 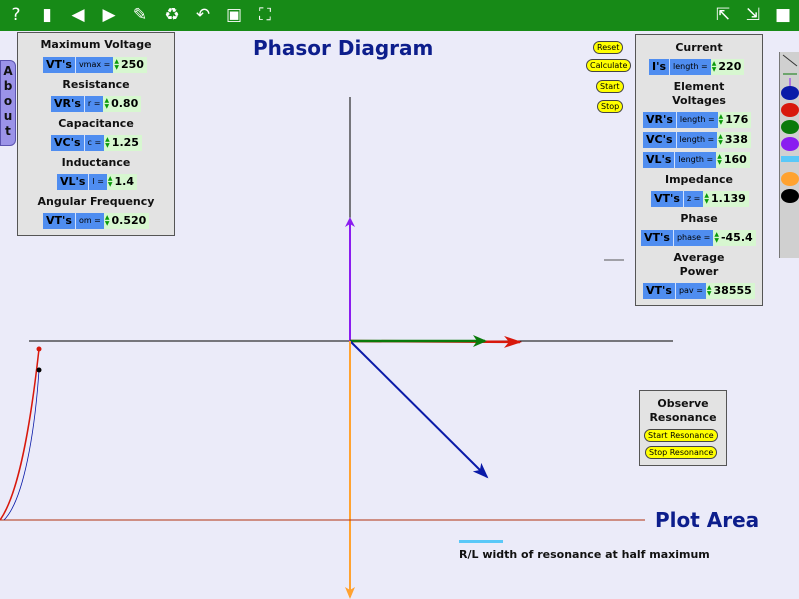 What do you see at coordinates (735, 160) in the screenshot?
I see `vl-value: 160` at bounding box center [735, 160].